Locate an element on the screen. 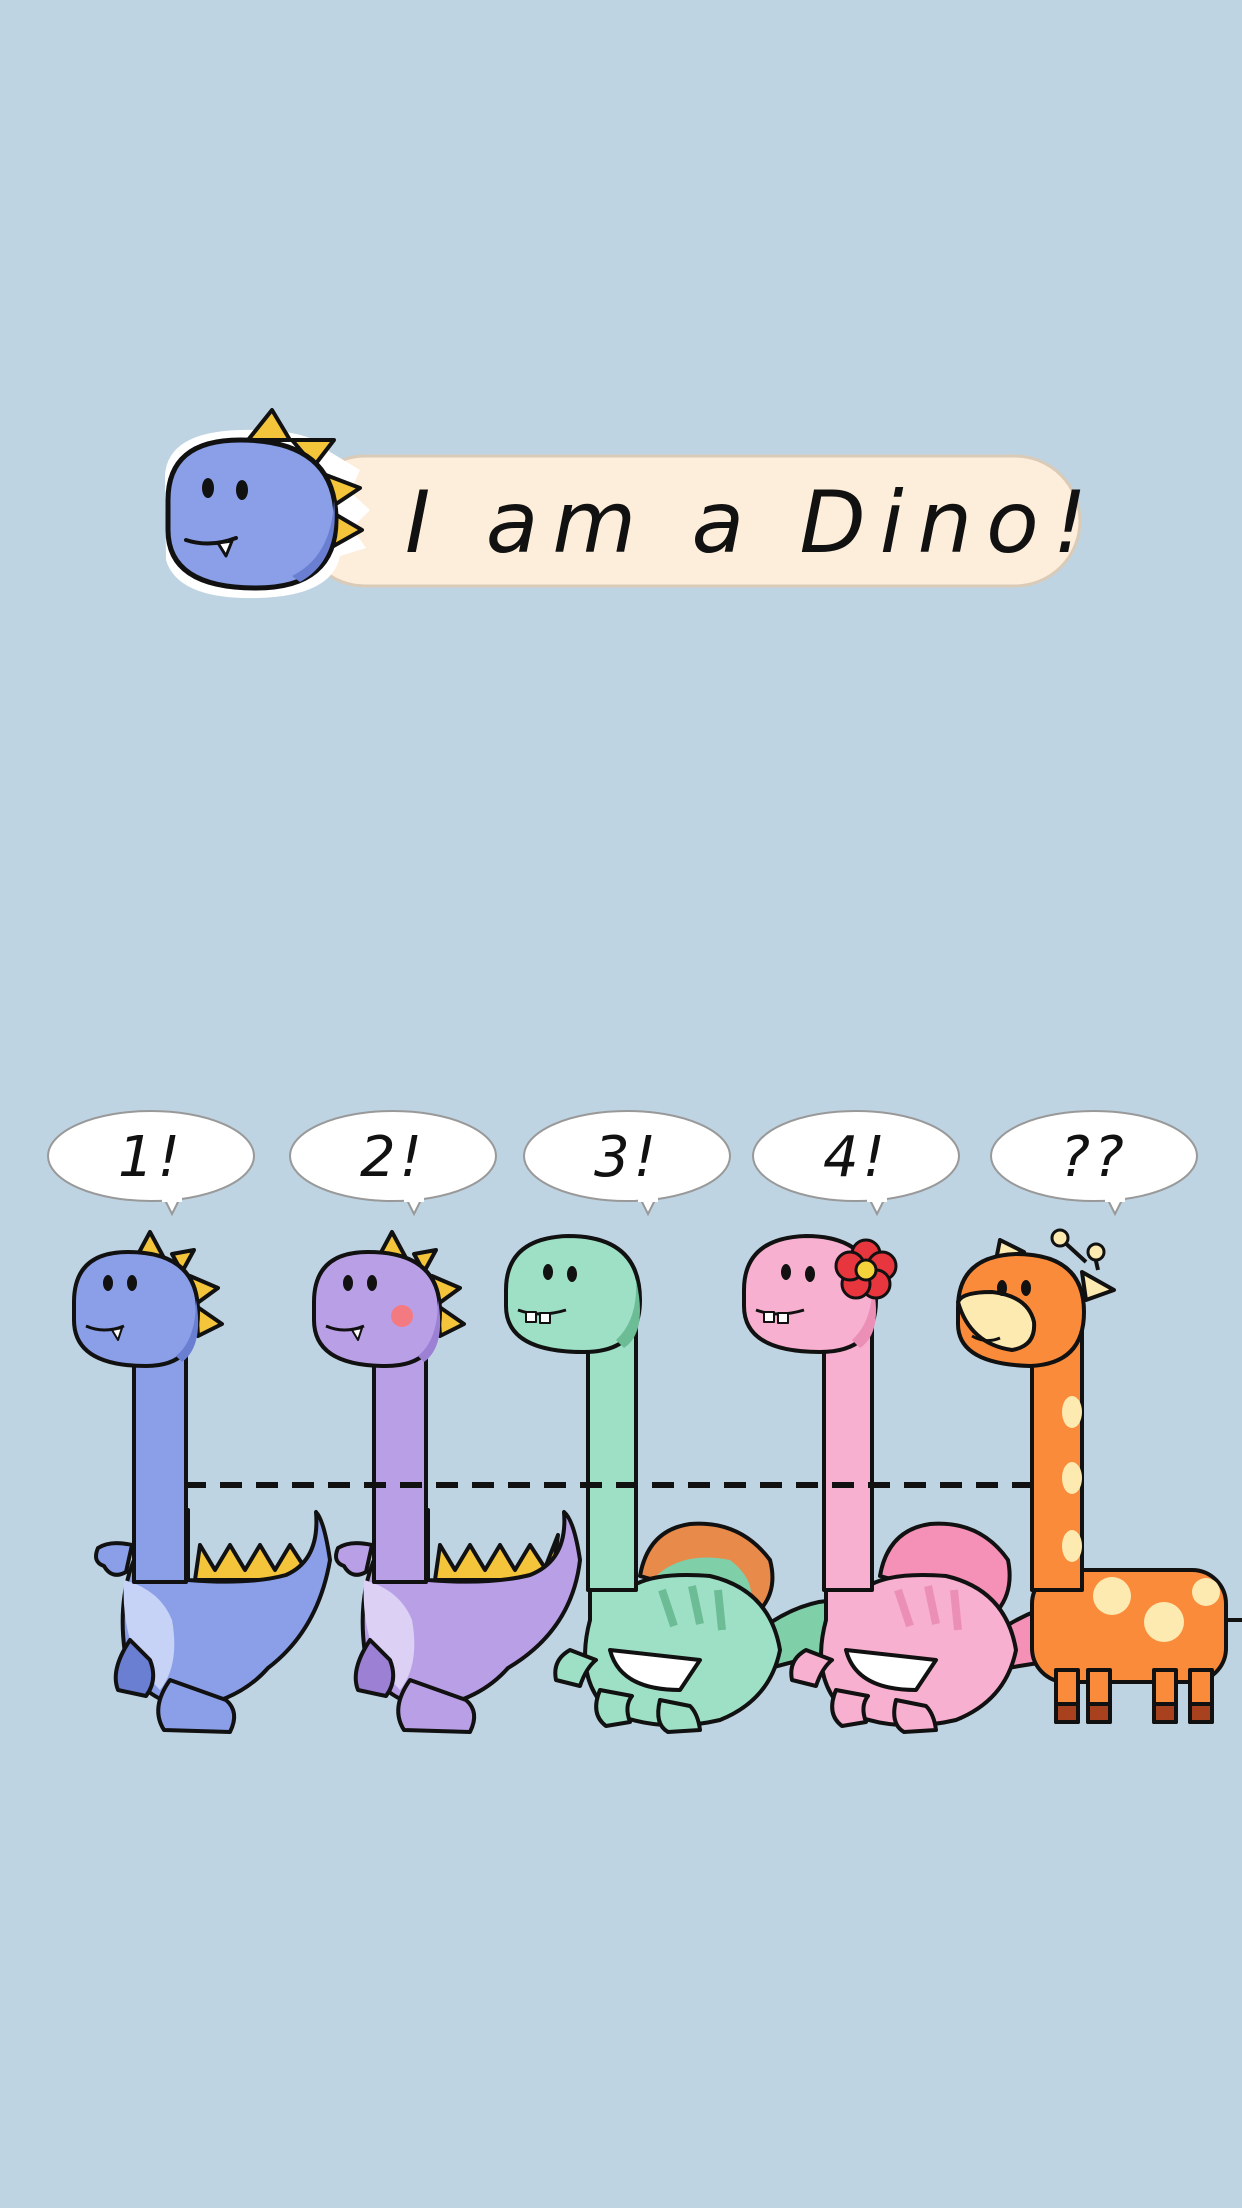 Image resolution: width=1242 pixels, height=2208 pixels. bubble-text-3: 3! is located at coordinates (627, 1157).